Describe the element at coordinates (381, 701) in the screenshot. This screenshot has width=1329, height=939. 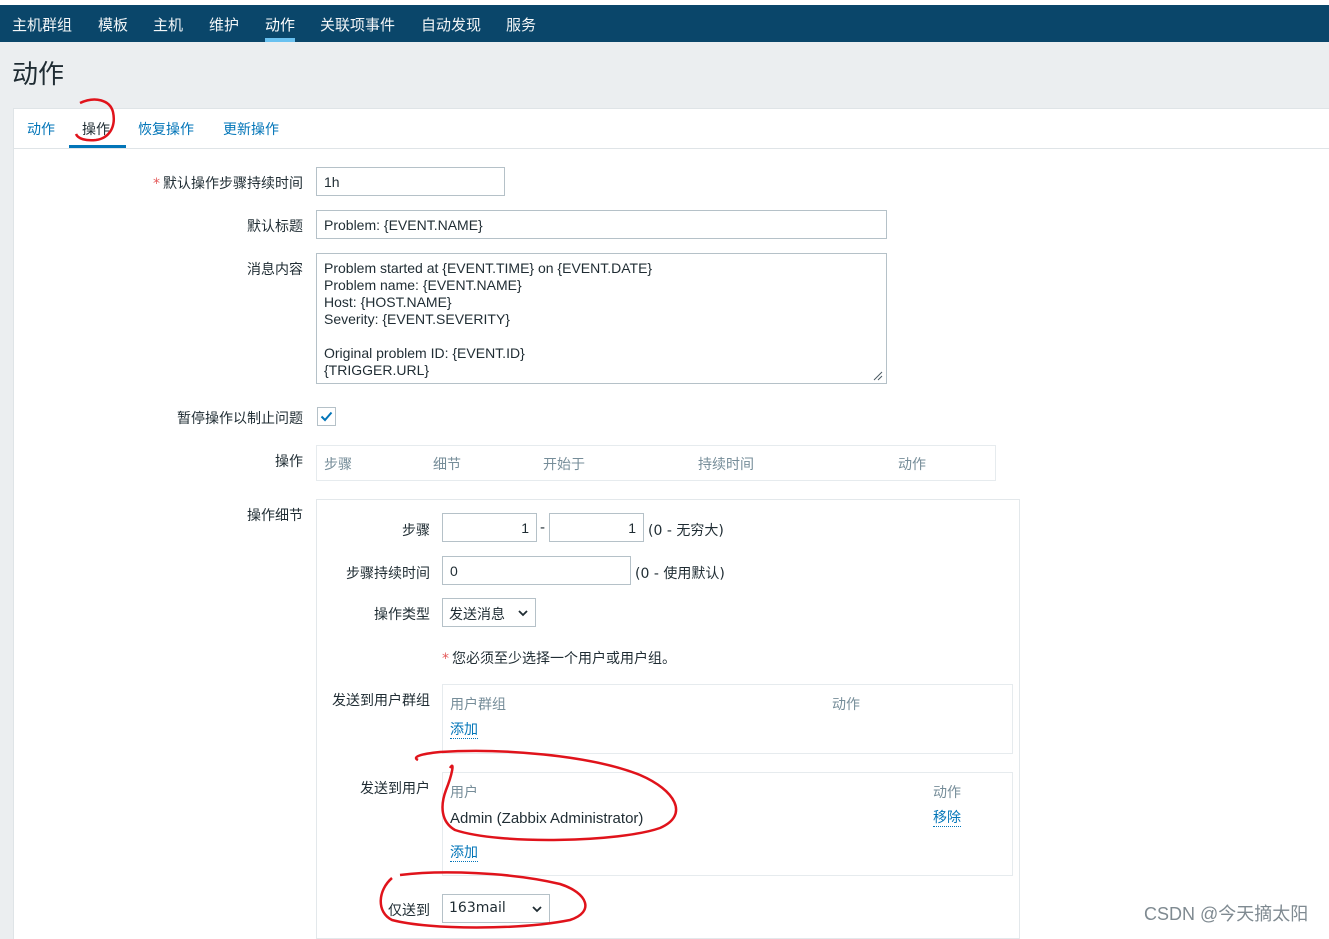
I see `send-to-groups-label: 发送到用户群组` at that location.